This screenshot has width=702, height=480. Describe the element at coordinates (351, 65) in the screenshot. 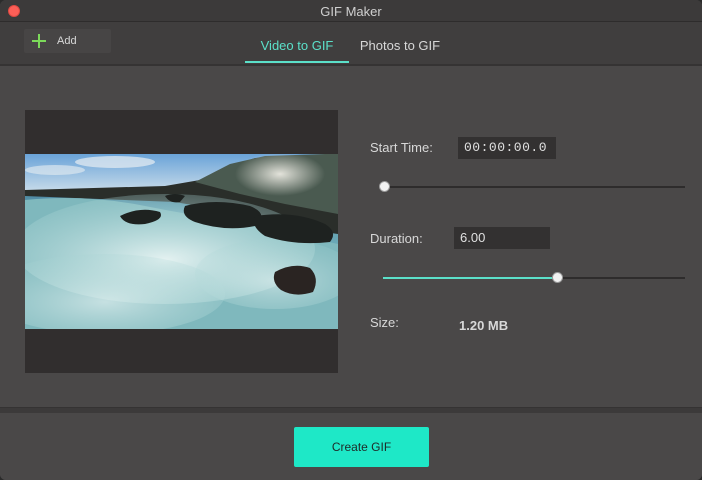

I see `toolbar-divider` at that location.